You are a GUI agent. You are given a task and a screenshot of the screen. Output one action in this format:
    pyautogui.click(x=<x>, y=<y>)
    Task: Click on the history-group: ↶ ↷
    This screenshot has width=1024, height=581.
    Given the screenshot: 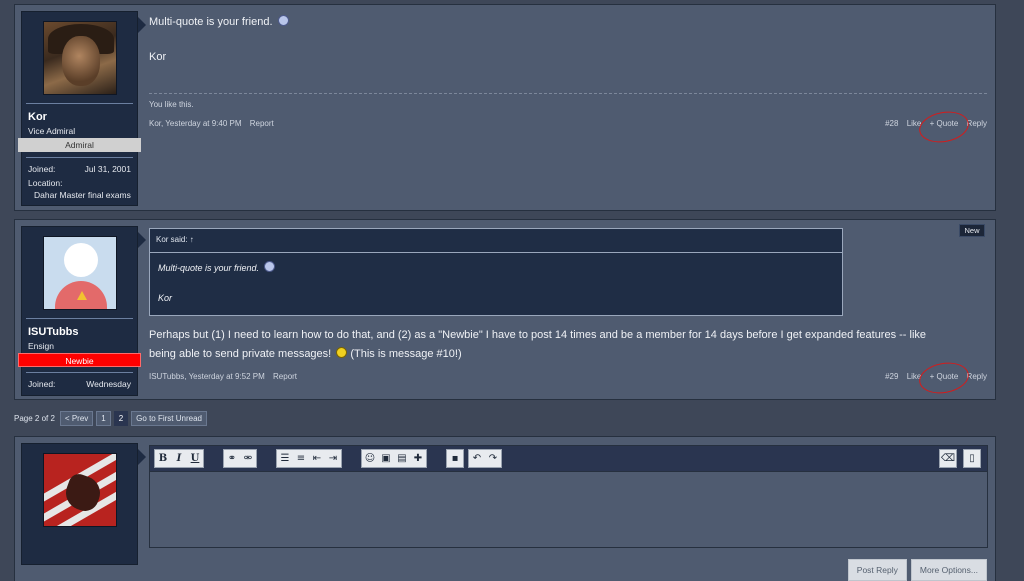 What is the action you would take?
    pyautogui.click(x=485, y=458)
    